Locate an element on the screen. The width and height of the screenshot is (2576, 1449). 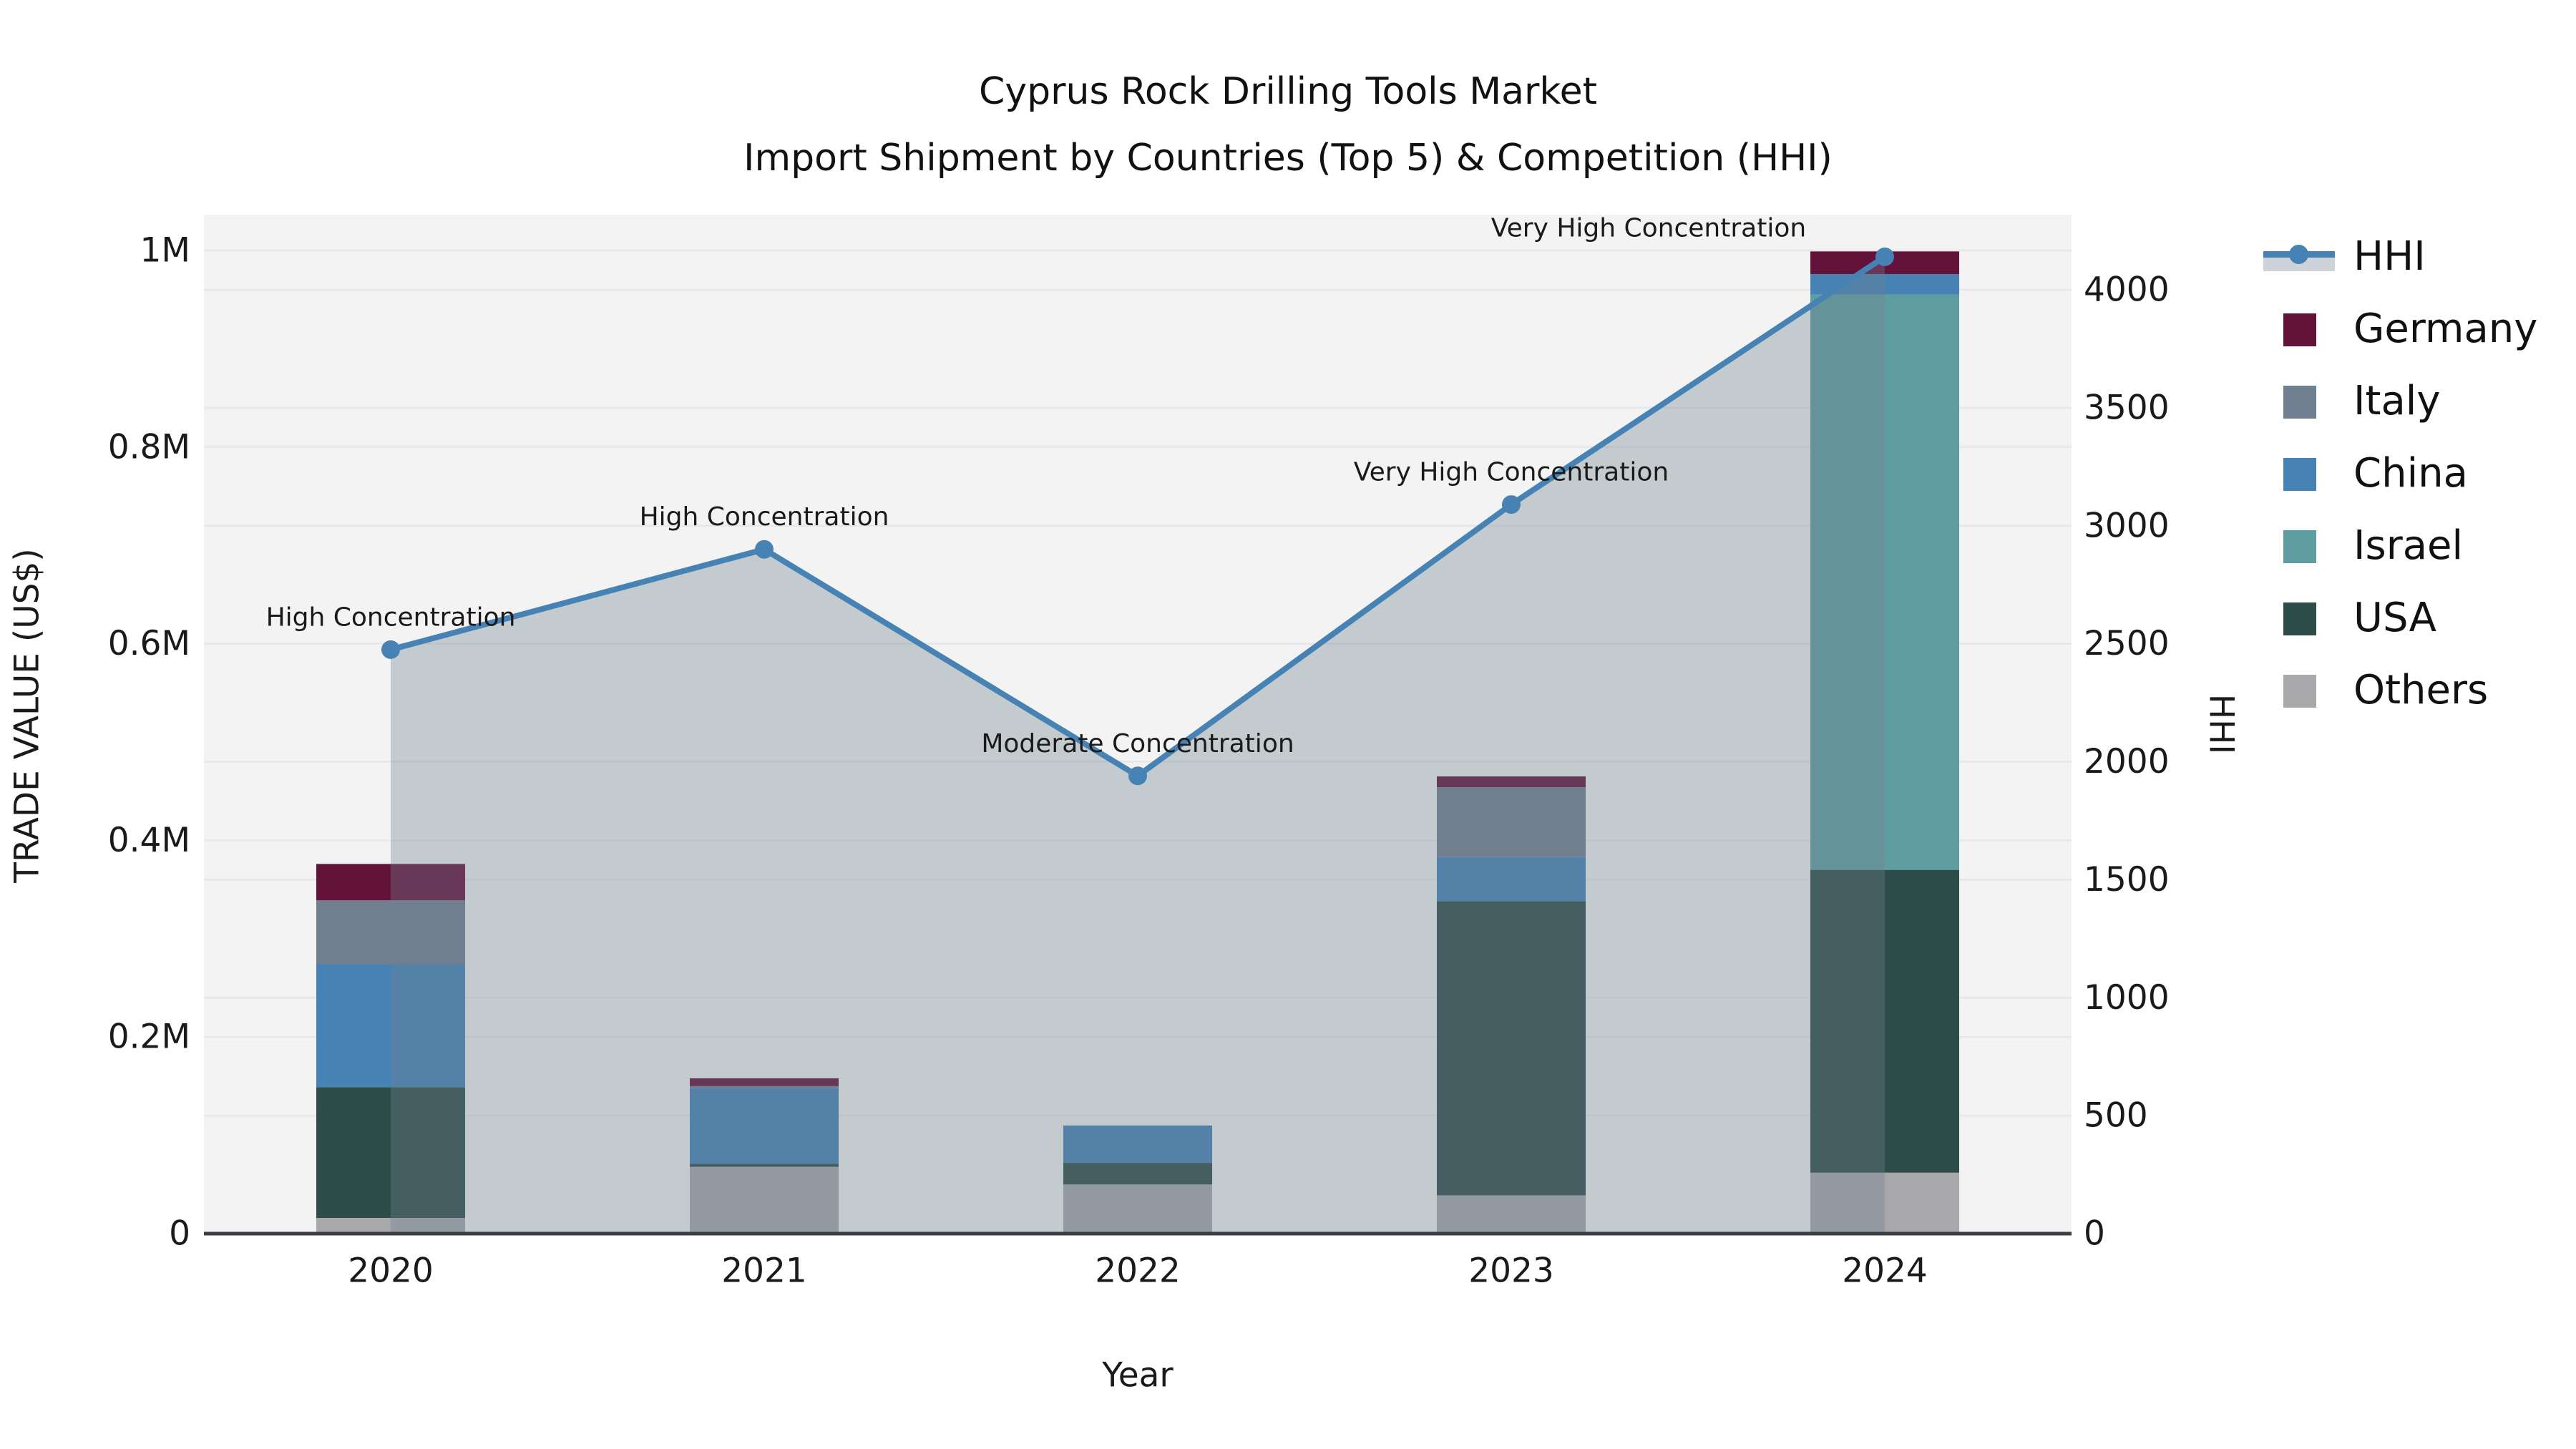
hhi-point-2024 is located at coordinates (1884, 256).